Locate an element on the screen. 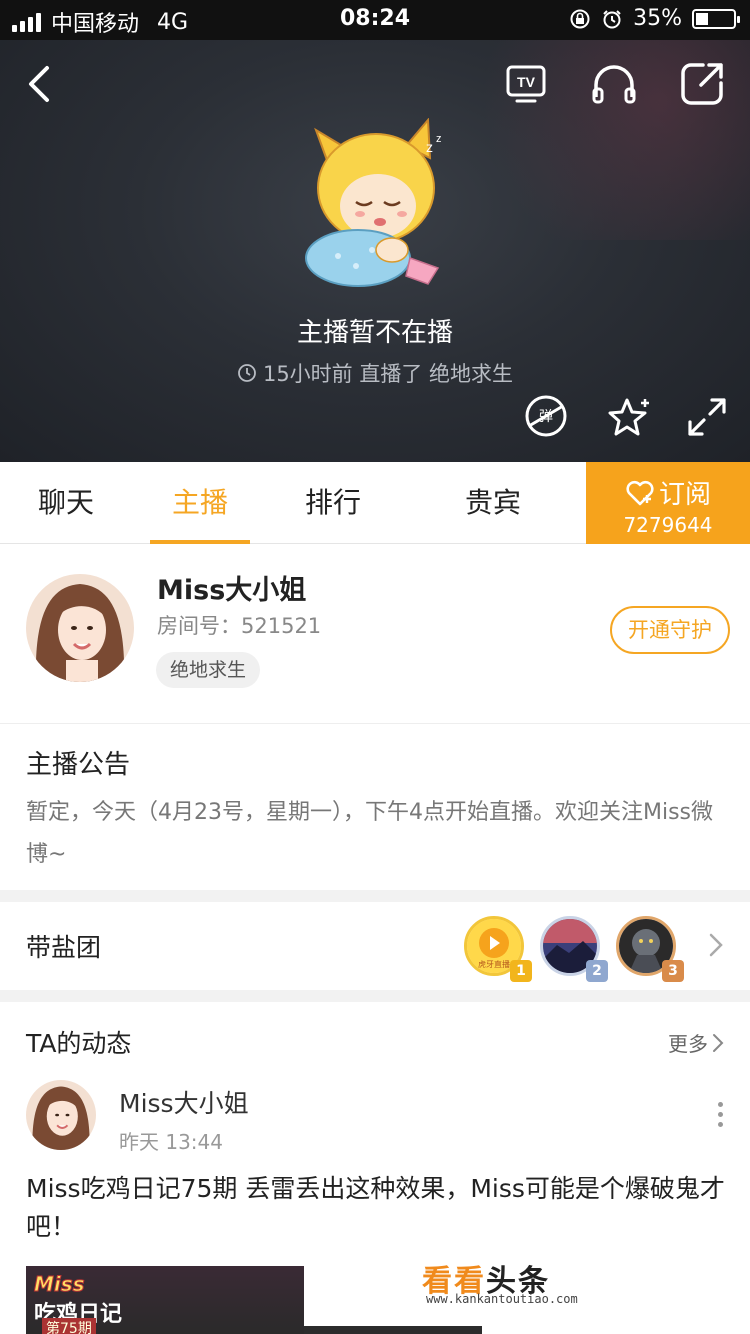 This screenshot has height=1334, width=750. danmaku-icon: 弹 is located at coordinates (546, 416).